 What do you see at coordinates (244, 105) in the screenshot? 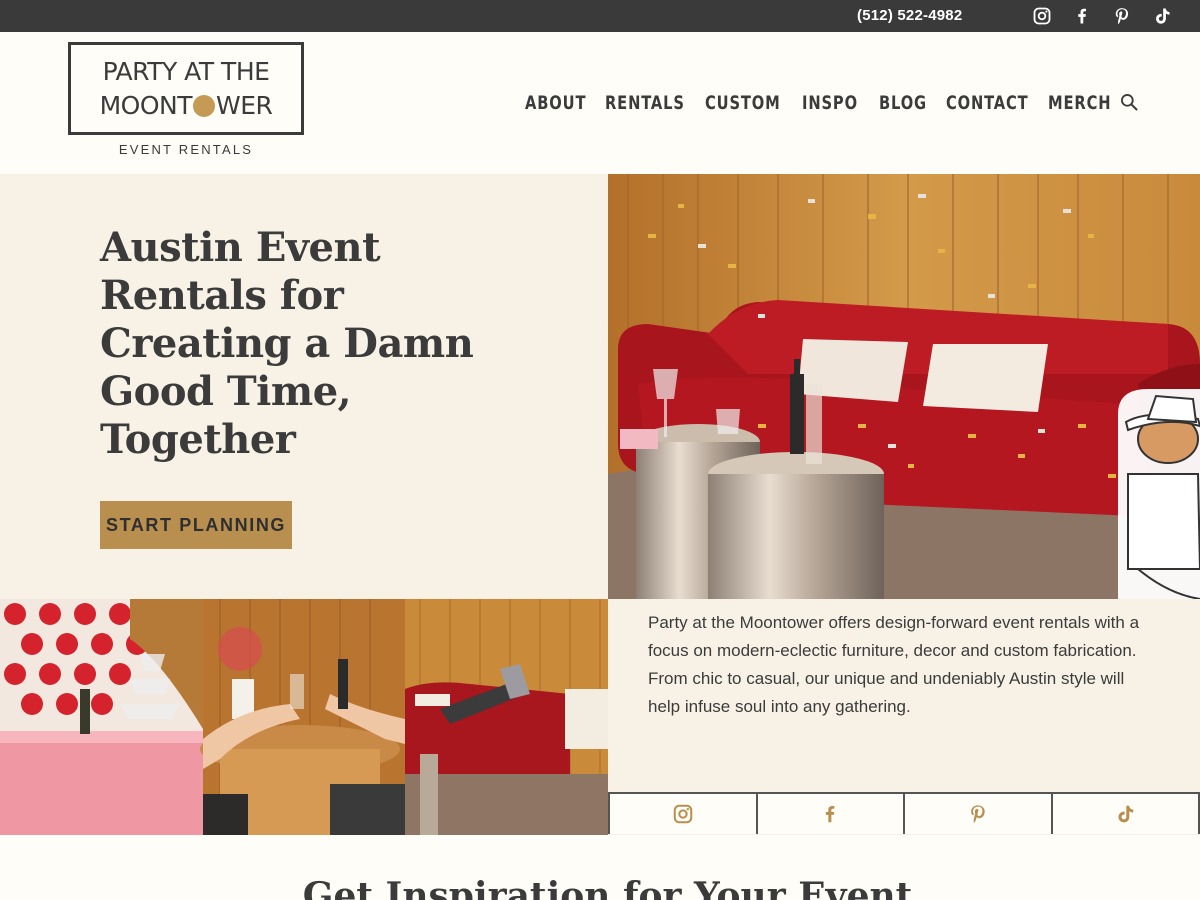
I see `logo-line-2-end: WER` at bounding box center [244, 105].